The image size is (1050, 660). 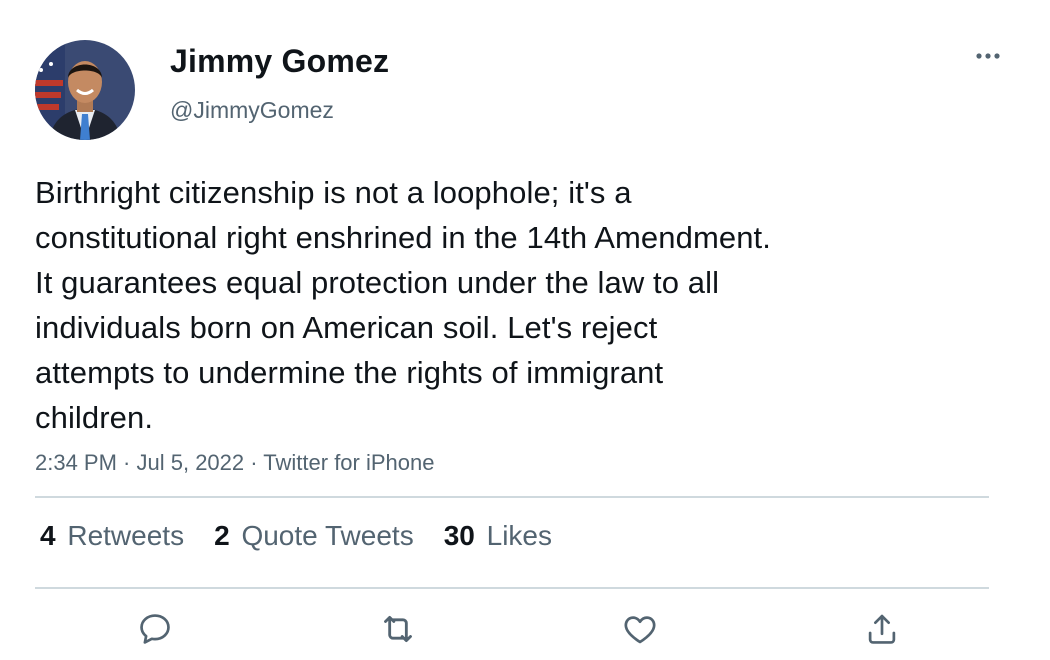 I want to click on more-options-icon, so click(x=988, y=57).